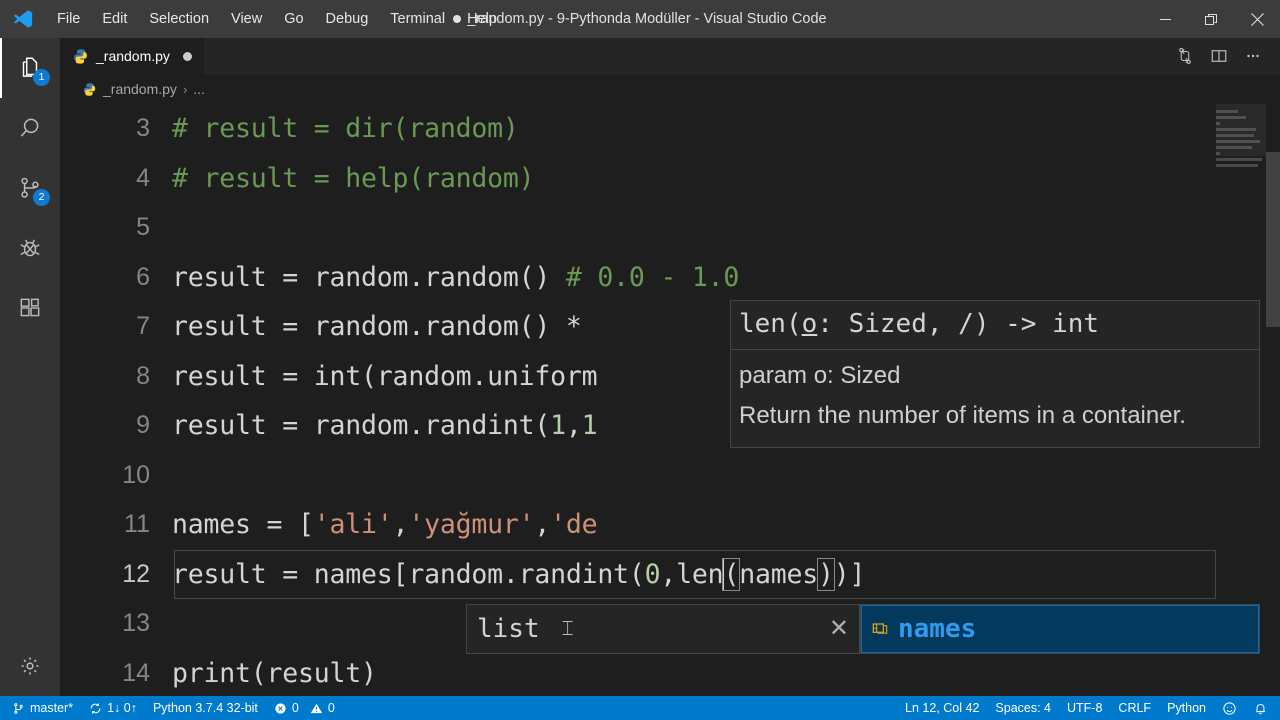 This screenshot has height=720, width=1280. I want to click on split-editor-icon, so click(1219, 56).